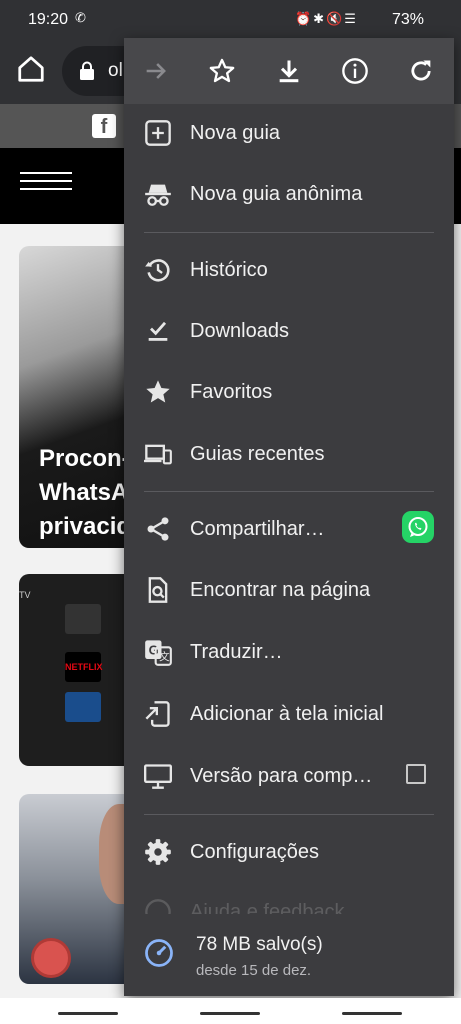  I want to click on menu-item-downloads: Downloads, so click(289, 331).